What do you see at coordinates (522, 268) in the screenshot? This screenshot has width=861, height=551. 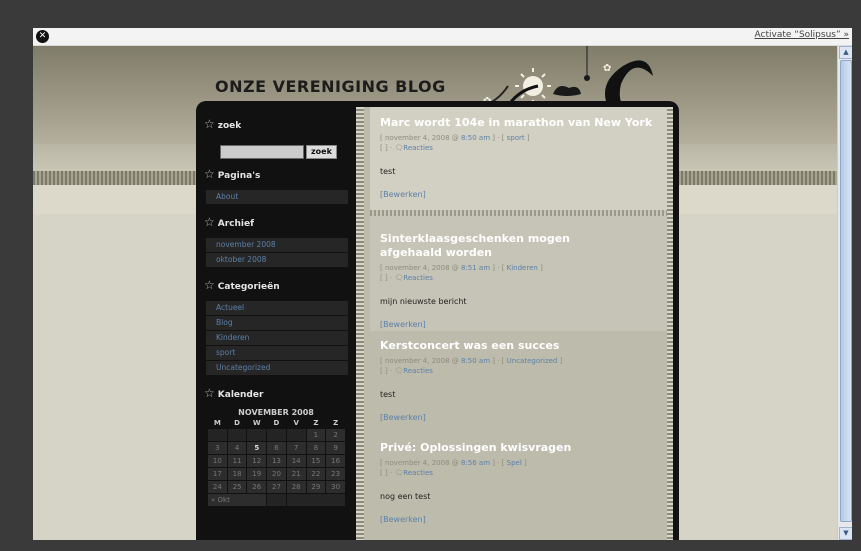 I see `post-category: Kinderen` at bounding box center [522, 268].